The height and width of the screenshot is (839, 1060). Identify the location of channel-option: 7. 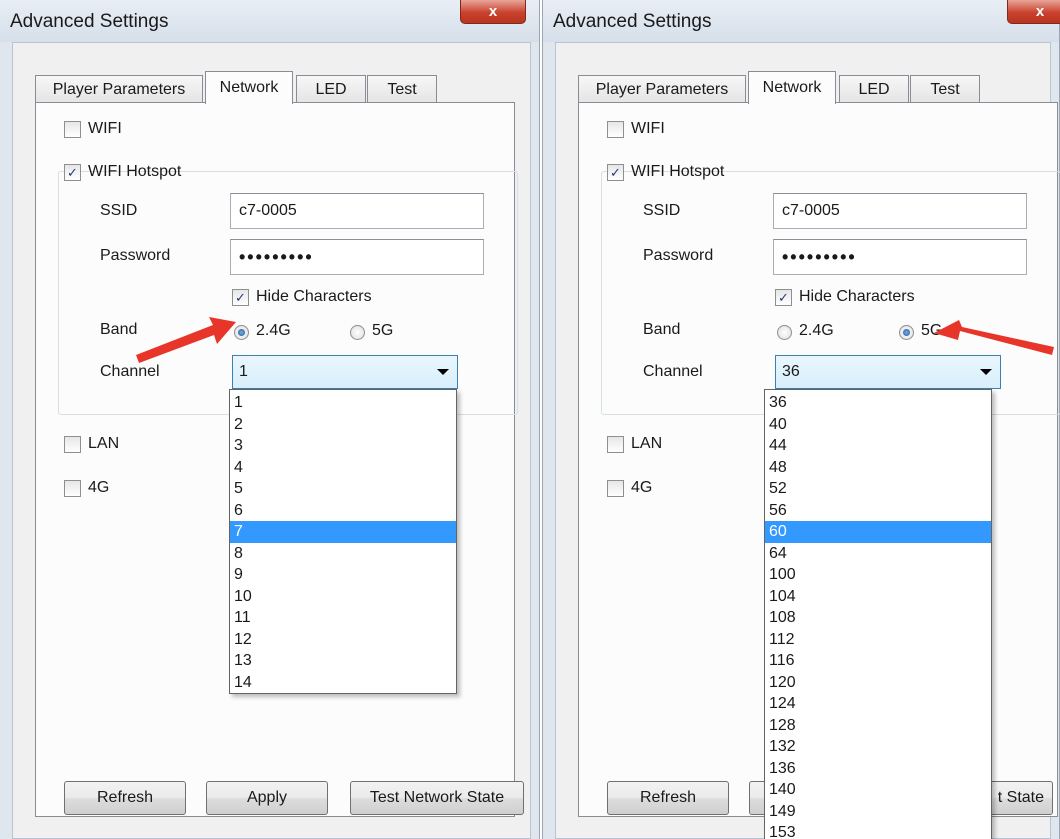
(343, 532).